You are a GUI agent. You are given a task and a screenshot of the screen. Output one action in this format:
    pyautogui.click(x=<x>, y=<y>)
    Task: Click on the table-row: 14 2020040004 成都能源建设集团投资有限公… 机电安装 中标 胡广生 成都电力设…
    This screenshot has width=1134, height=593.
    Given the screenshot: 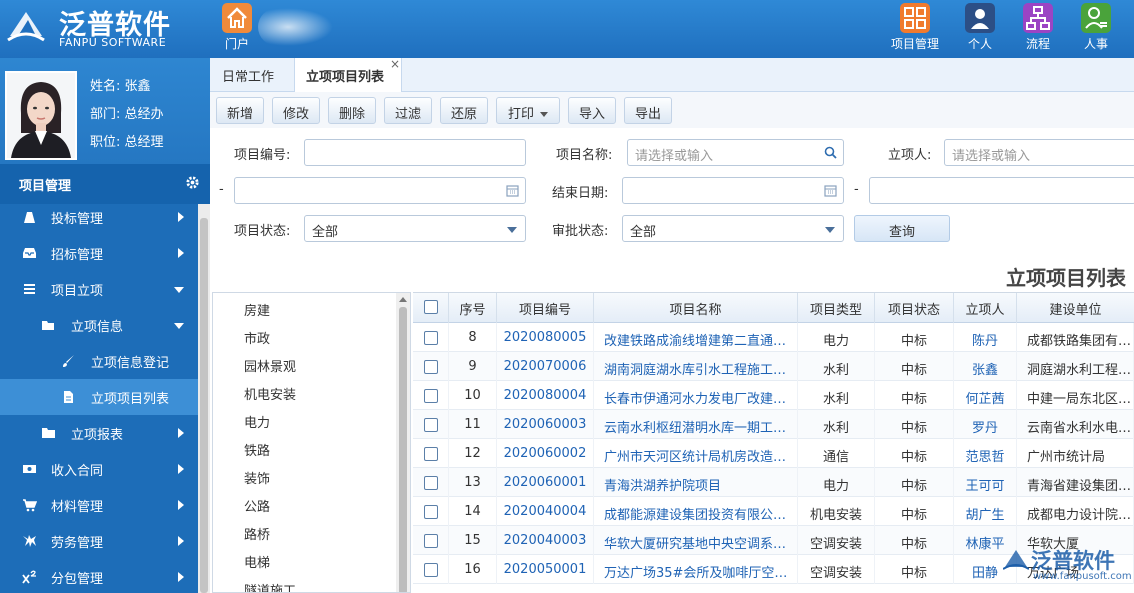 What is the action you would take?
    pyautogui.click(x=773, y=511)
    